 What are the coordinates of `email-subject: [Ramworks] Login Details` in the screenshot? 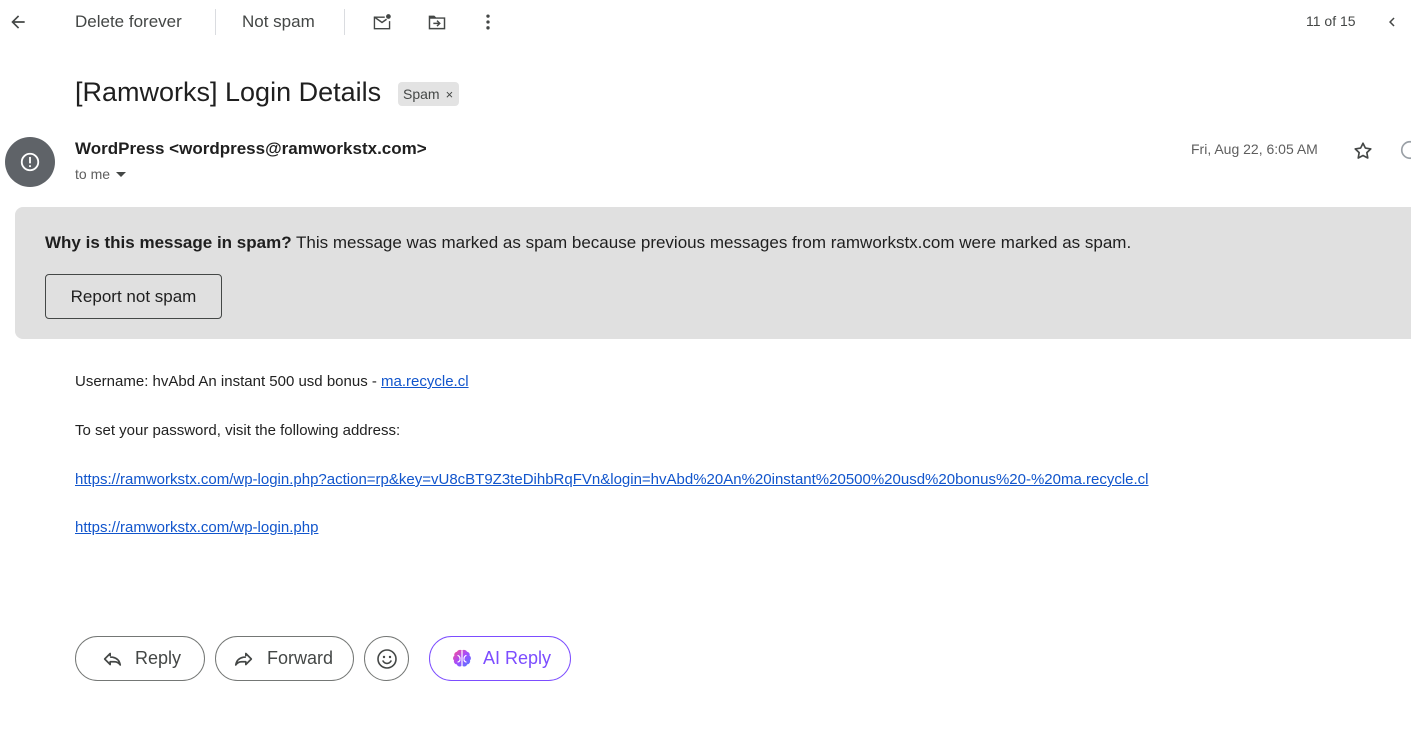 It's located at (228, 92).